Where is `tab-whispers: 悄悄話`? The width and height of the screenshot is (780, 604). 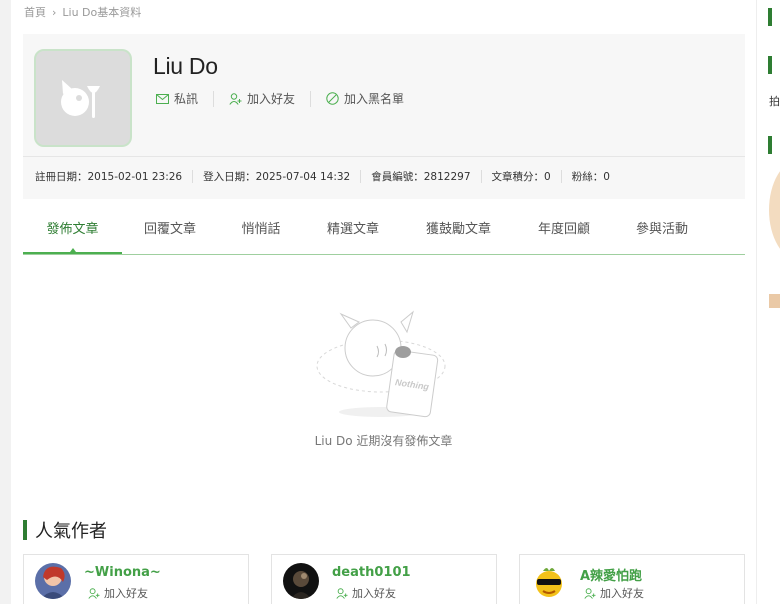 tab-whispers: 悄悄話 is located at coordinates (261, 233).